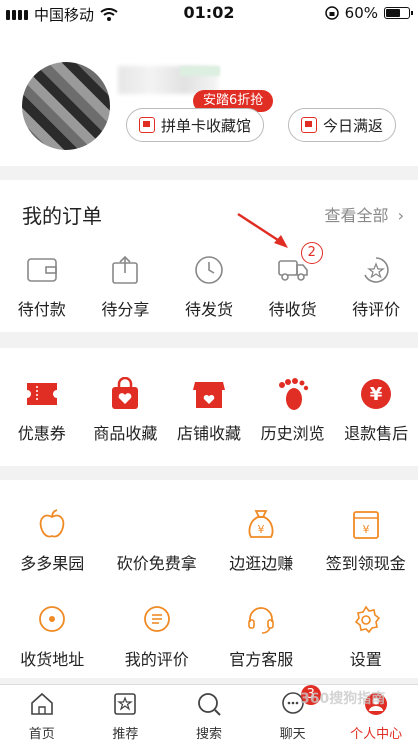  What do you see at coordinates (376, 433) in the screenshot?
I see `shortcut-label: 退款售后` at bounding box center [376, 433].